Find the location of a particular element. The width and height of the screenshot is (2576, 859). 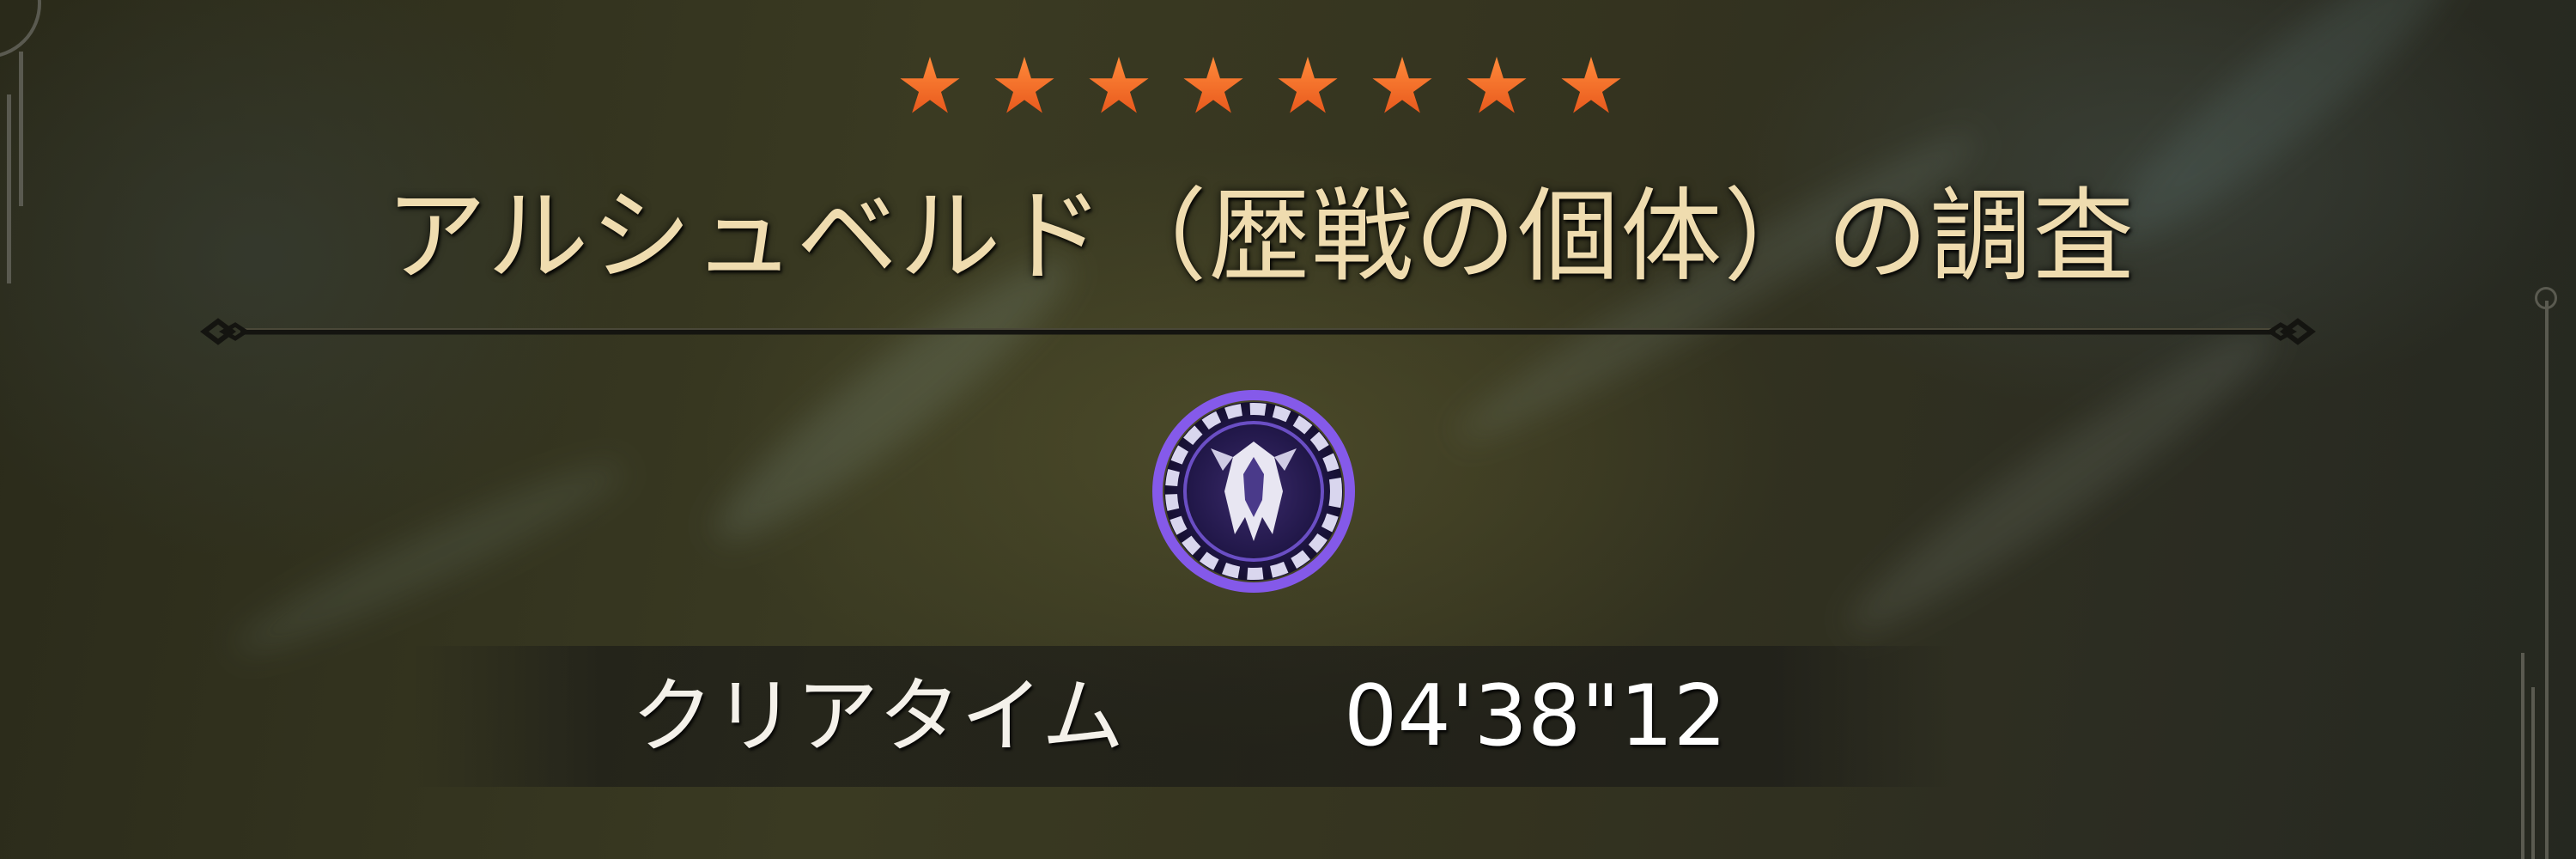

clear-time-label: クリアタイム is located at coordinates (878, 717).